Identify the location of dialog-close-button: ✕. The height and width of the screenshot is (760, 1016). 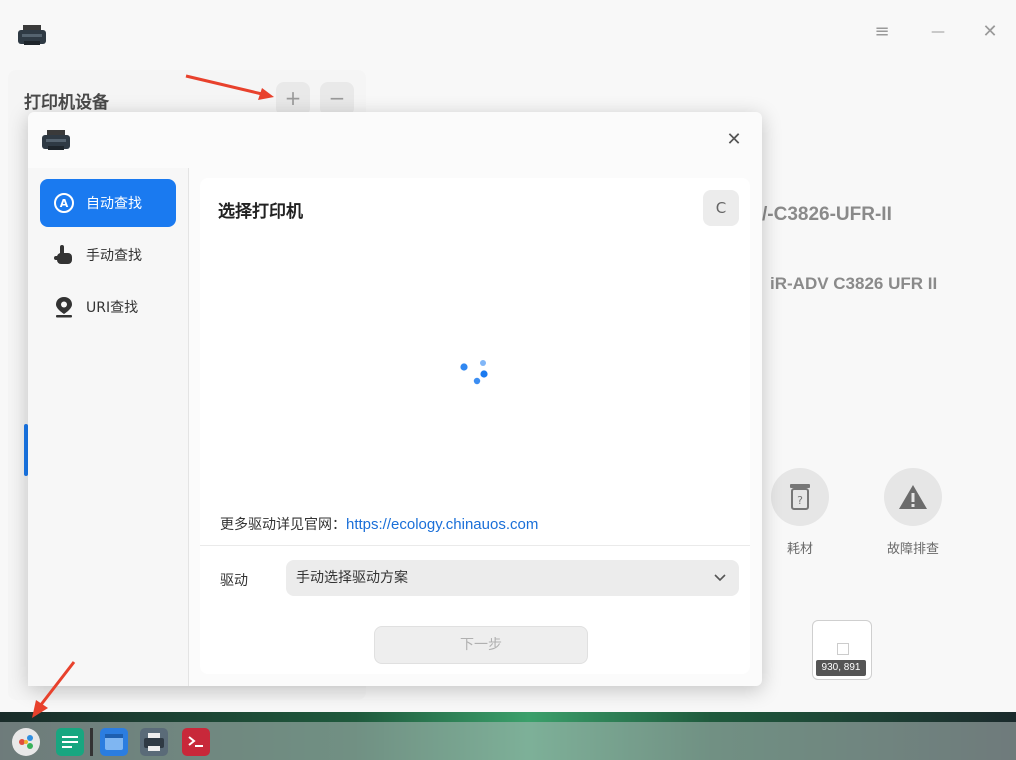
(734, 140).